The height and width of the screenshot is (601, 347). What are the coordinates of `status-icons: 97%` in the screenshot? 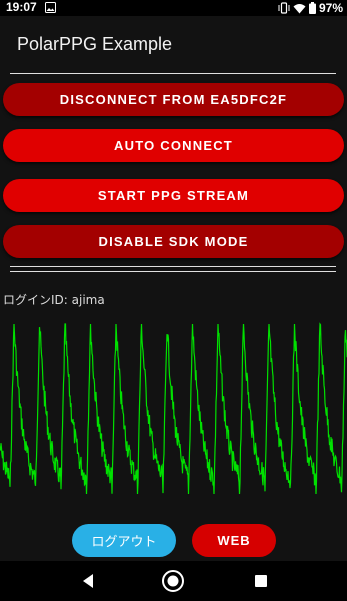 It's located at (310, 8).